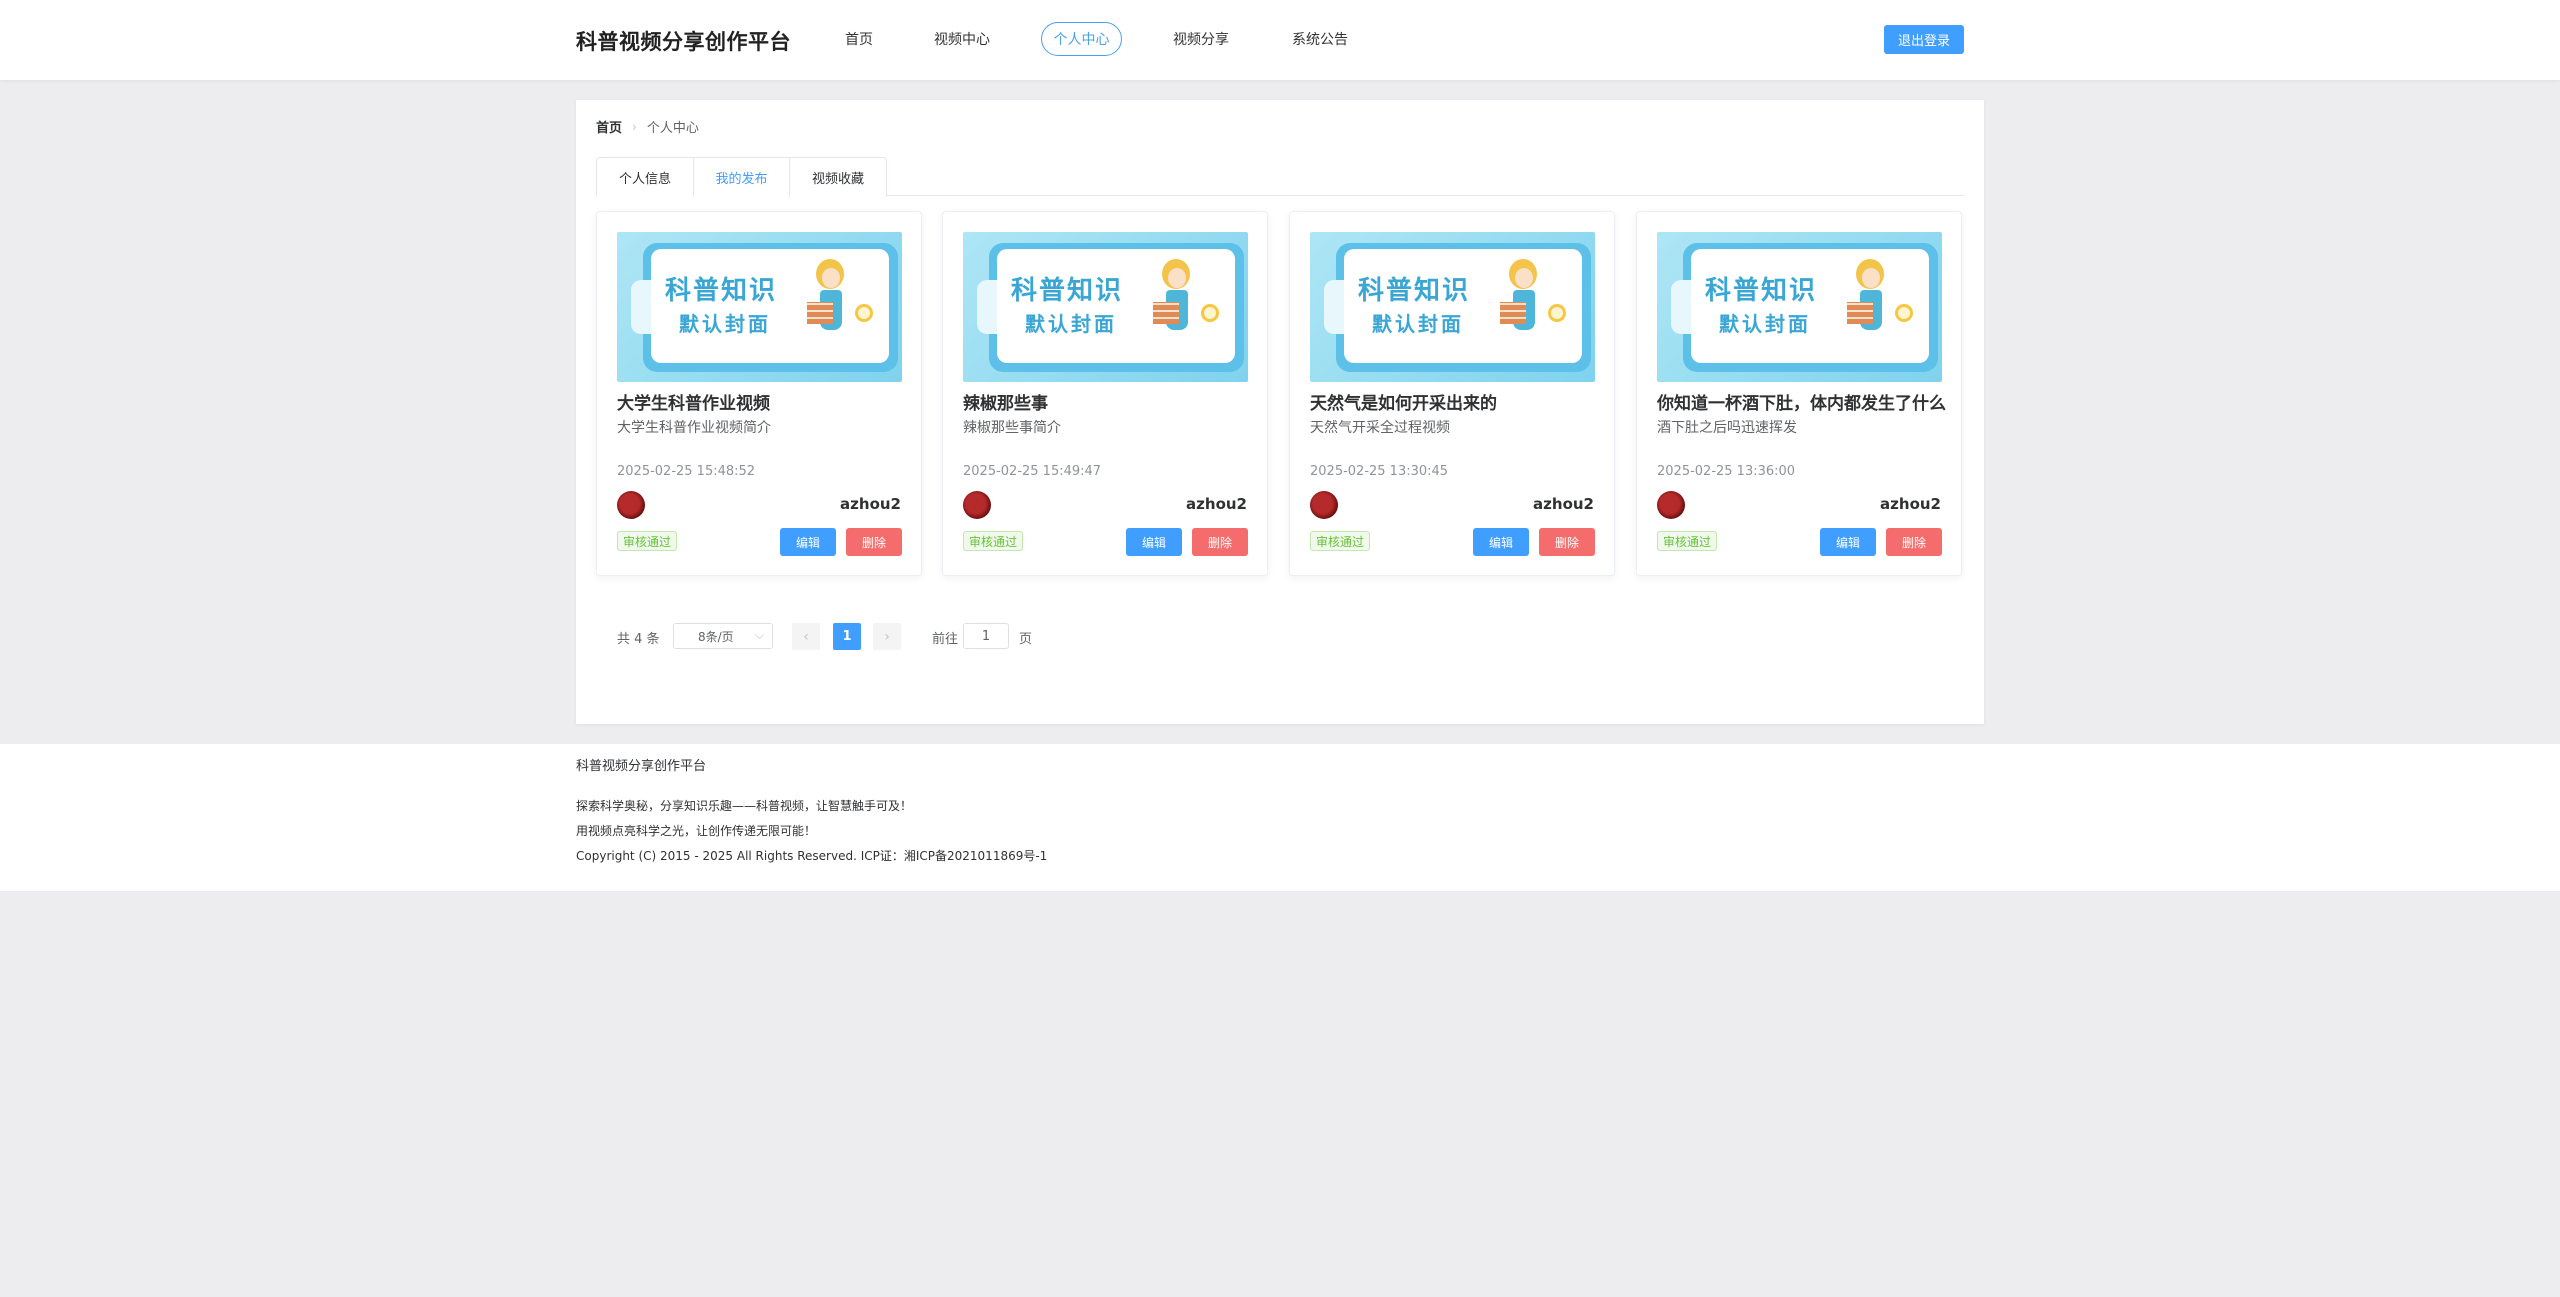 The image size is (2560, 1297). What do you see at coordinates (1026, 639) in the screenshot?
I see `page-suffix: 页` at bounding box center [1026, 639].